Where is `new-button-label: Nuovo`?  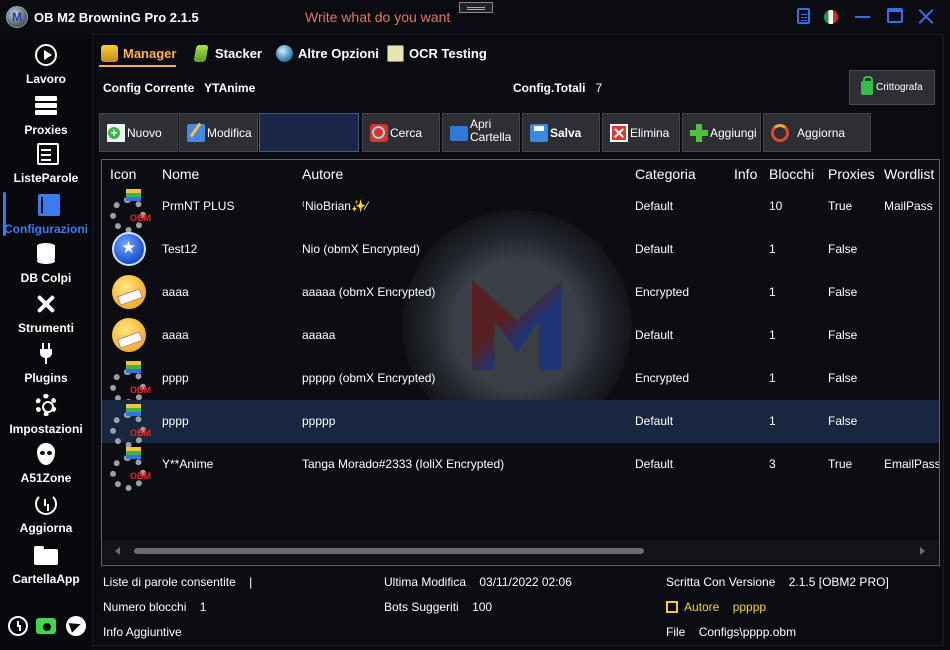
new-button-label: Nuovo is located at coordinates (144, 133).